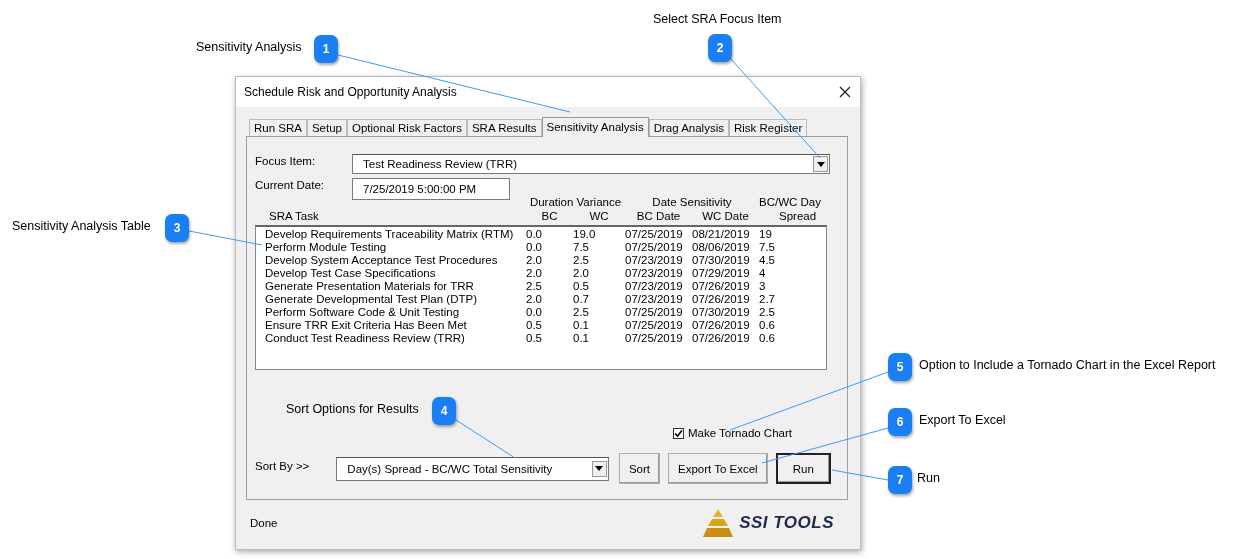 The width and height of the screenshot is (1243, 559). Describe the element at coordinates (962, 420) in the screenshot. I see `callout-label: Export To Excel` at that location.